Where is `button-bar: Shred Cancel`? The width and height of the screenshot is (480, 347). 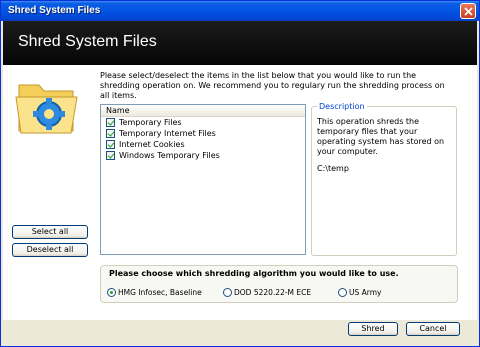
button-bar: Shred Cancel is located at coordinates (240, 332).